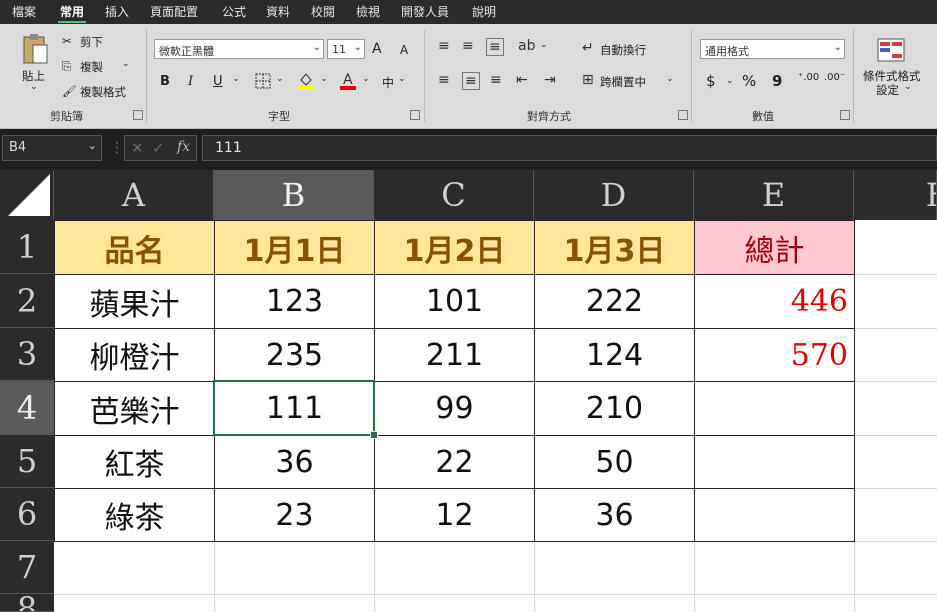 The height and width of the screenshot is (612, 937). What do you see at coordinates (471, 81) in the screenshot?
I see `align-center-icon: ≡` at bounding box center [471, 81].